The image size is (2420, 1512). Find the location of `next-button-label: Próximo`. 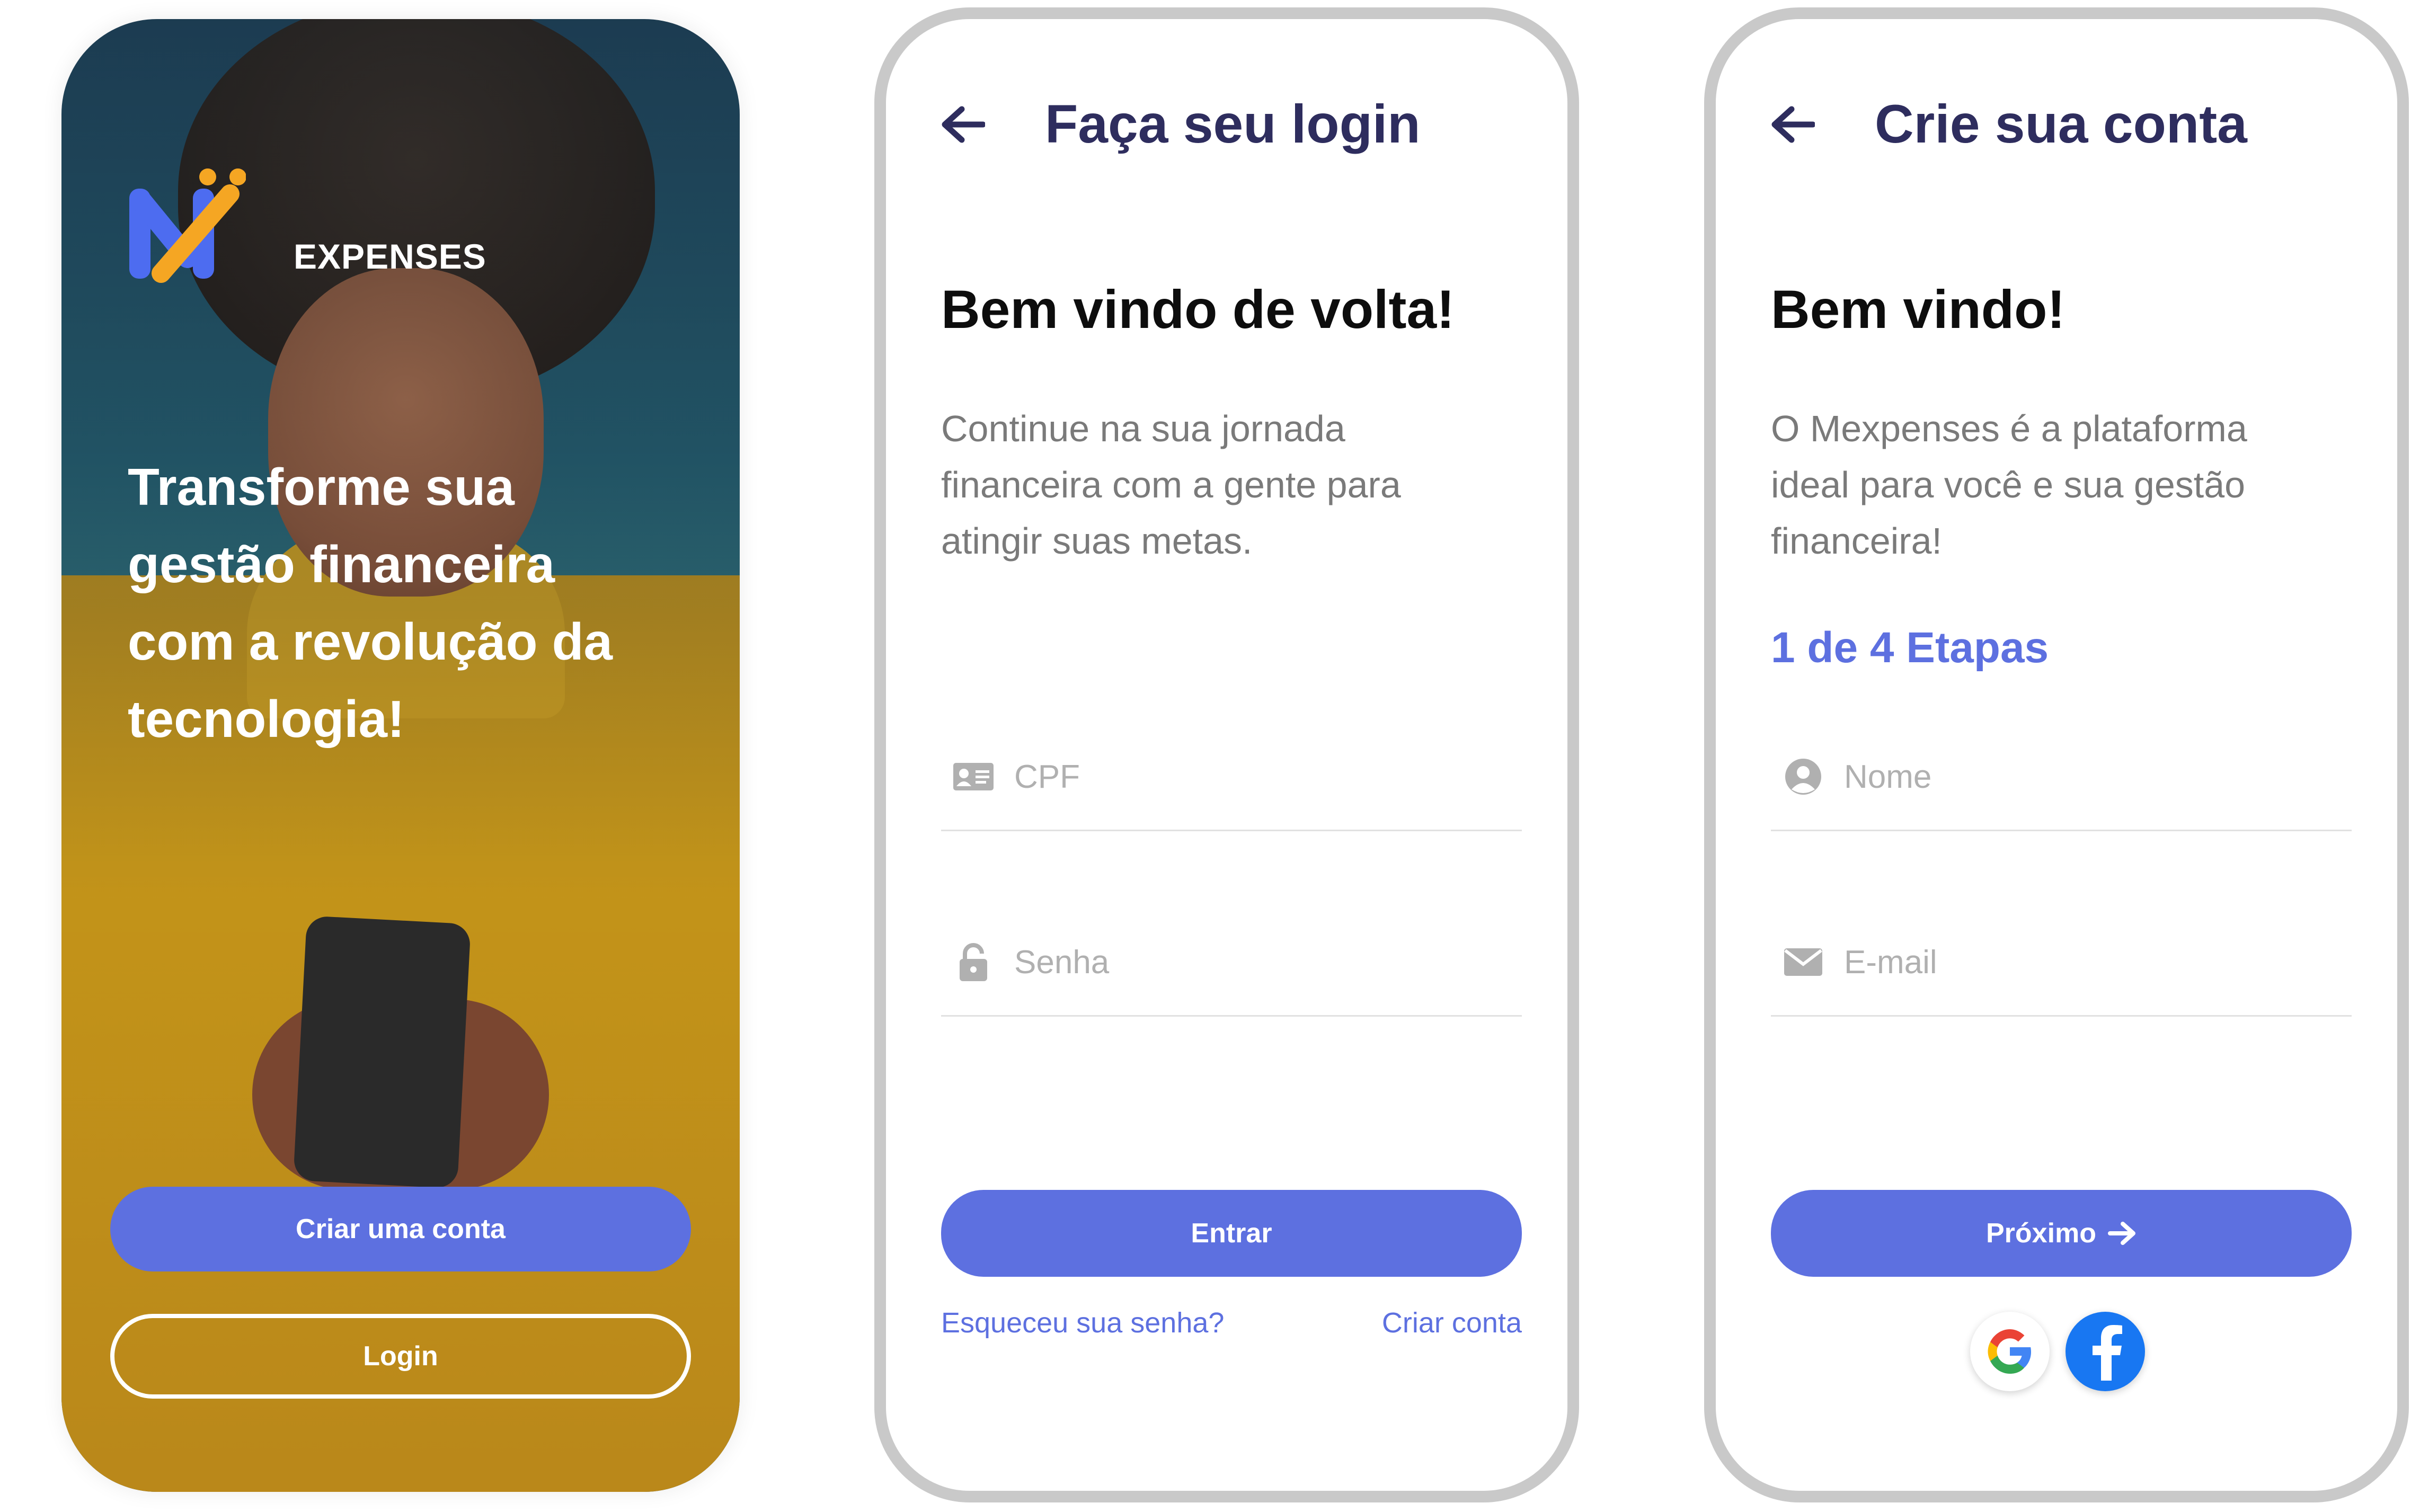

next-button-label: Próximo is located at coordinates (2041, 1233).